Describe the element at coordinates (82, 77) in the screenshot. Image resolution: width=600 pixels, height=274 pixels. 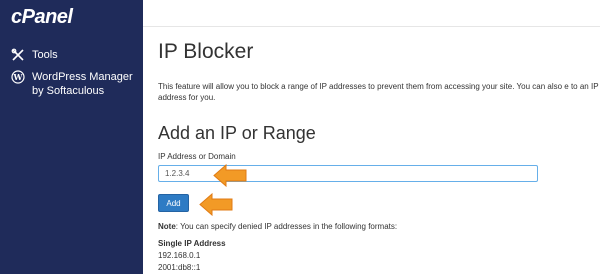
I see `sidebar-item-label-line1: WordPress Manager` at that location.